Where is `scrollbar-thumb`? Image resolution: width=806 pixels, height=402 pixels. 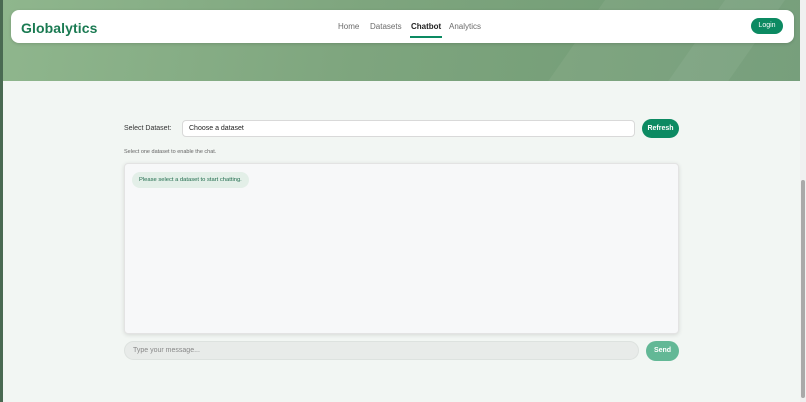
scrollbar-thumb is located at coordinates (803, 289).